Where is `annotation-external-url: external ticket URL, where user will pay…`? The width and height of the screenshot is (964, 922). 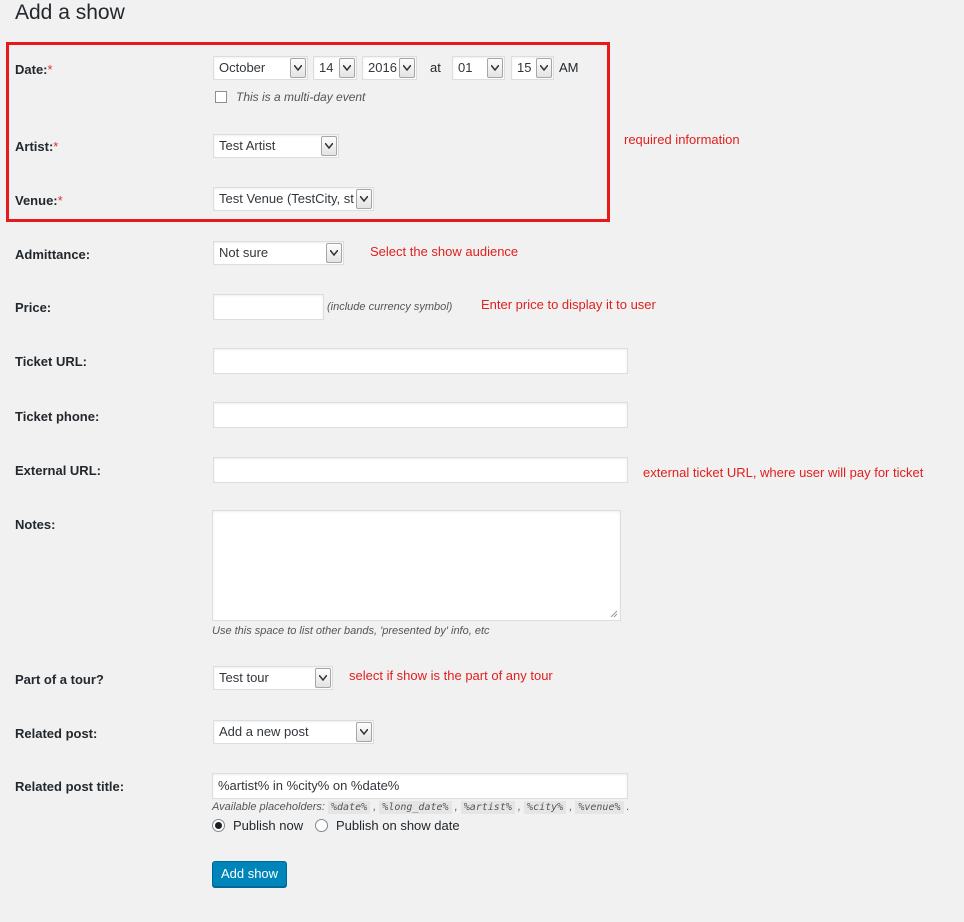 annotation-external-url: external ticket URL, where user will pay… is located at coordinates (783, 472).